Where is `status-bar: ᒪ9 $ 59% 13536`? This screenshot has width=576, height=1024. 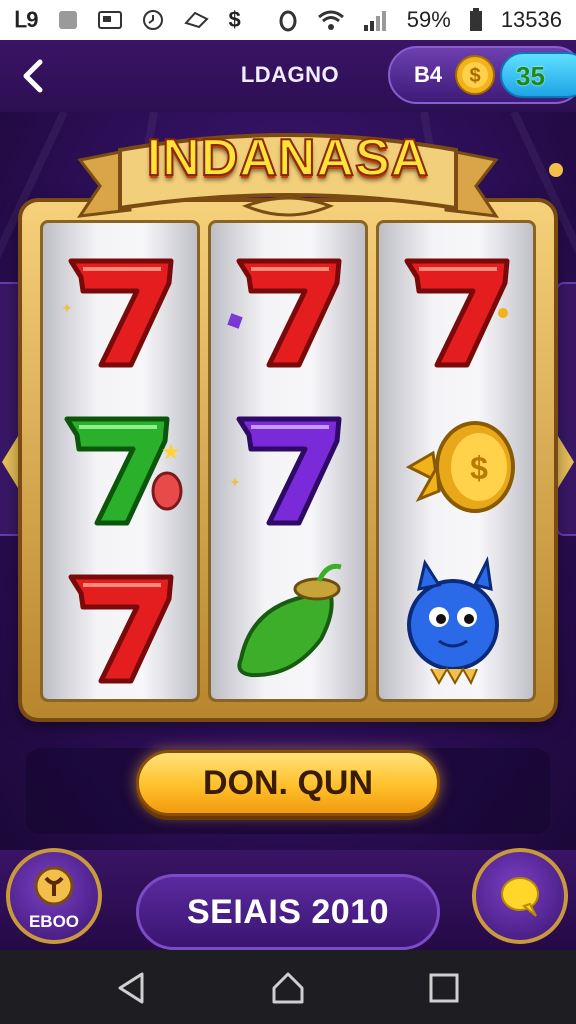
status-bar: ᒪ9 $ 59% 13536 is located at coordinates (288, 20).